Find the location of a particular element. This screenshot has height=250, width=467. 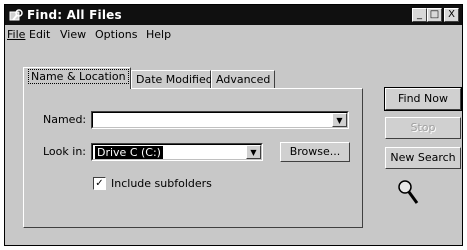

lookin-dropdown-button: ▼ is located at coordinates (253, 152).